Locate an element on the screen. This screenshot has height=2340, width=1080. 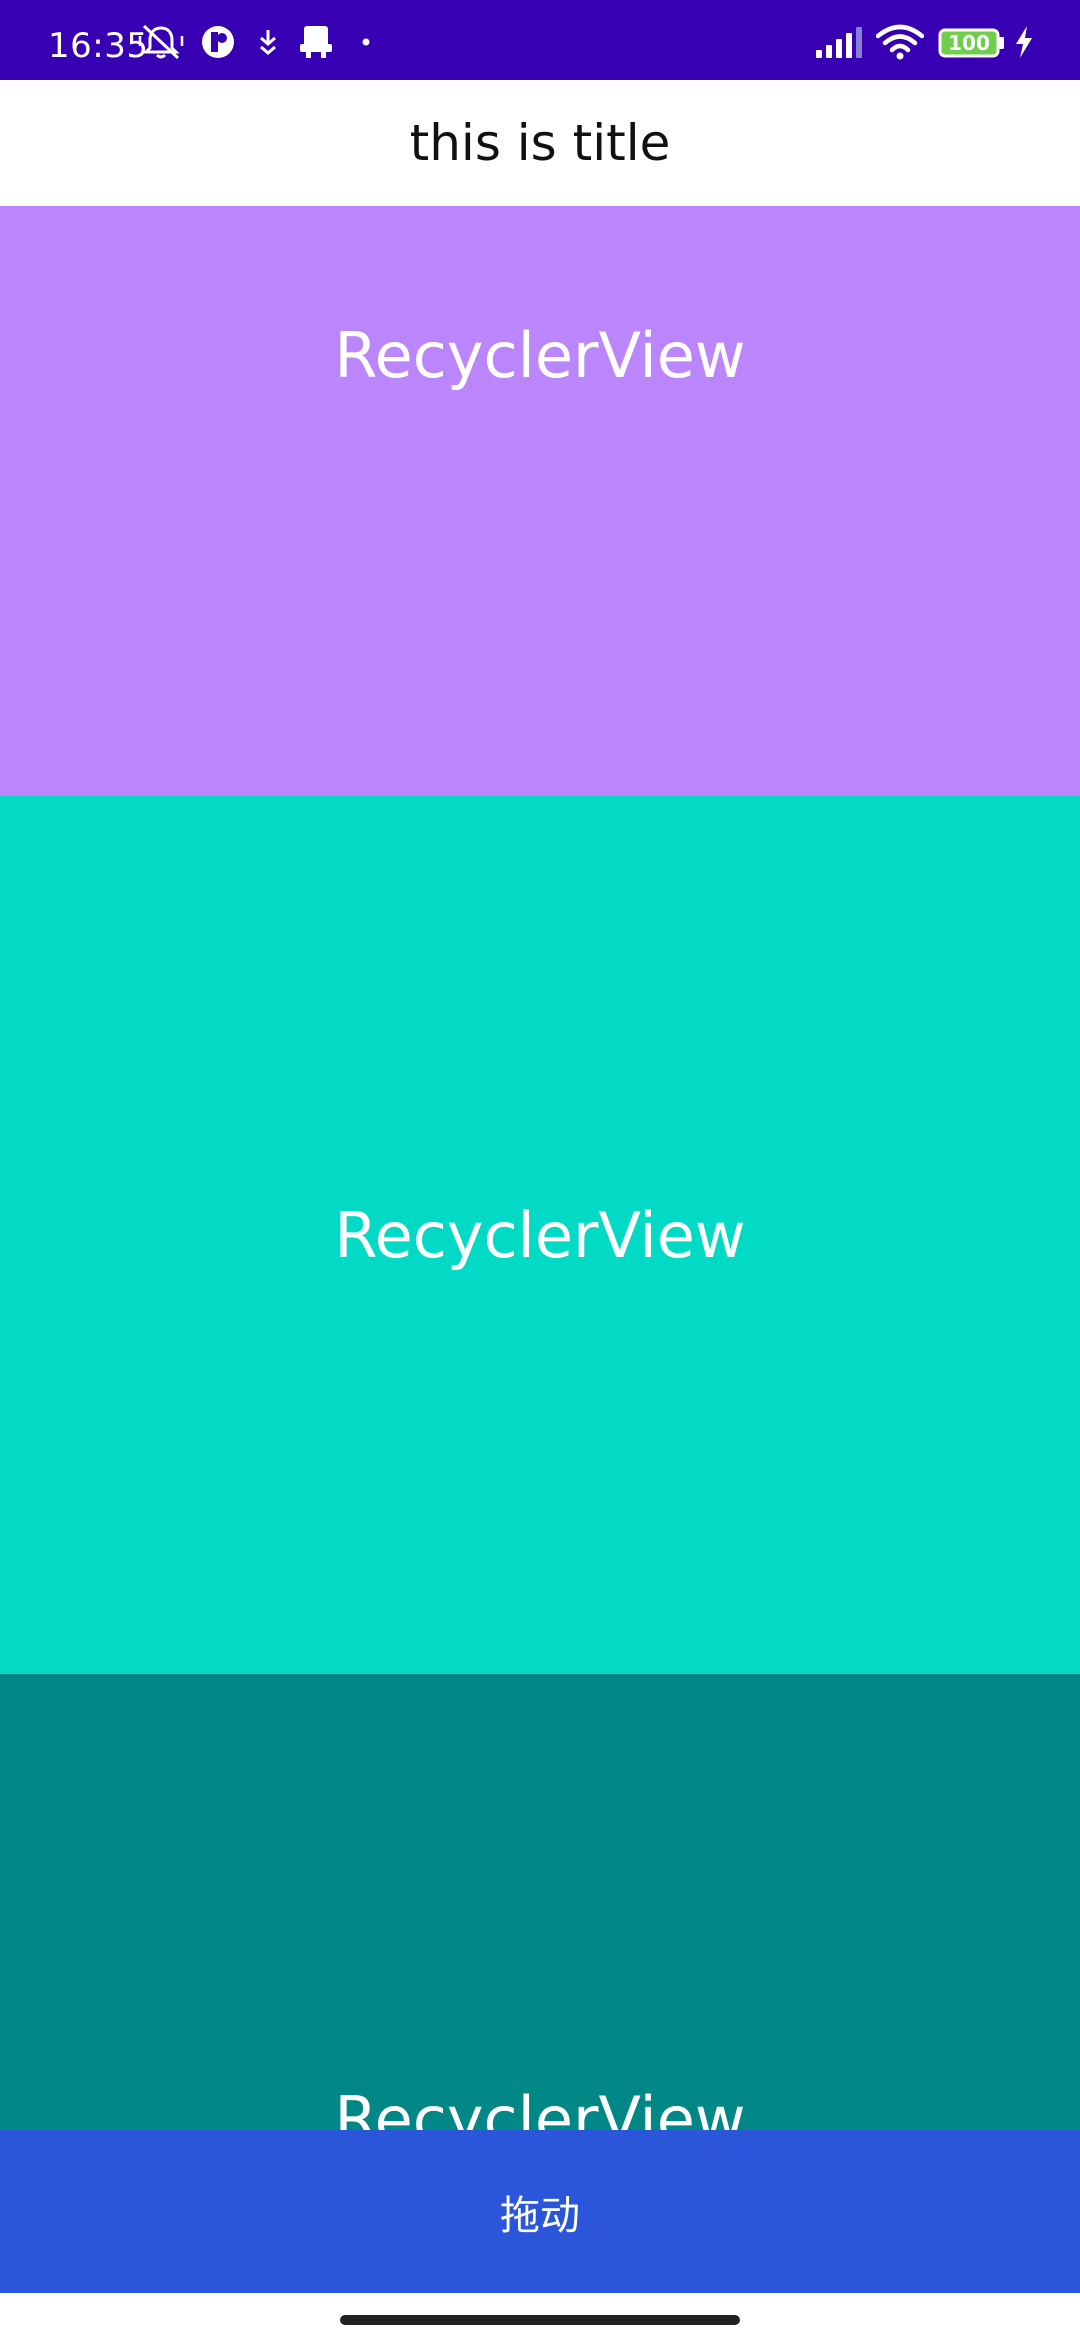
silent-mode-icon is located at coordinates (161, 42).